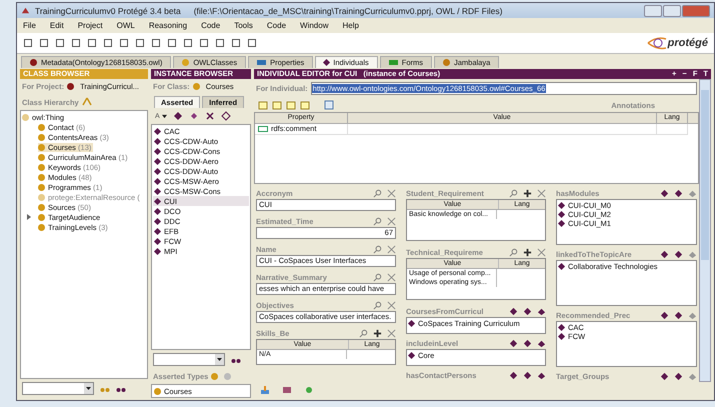 This screenshot has width=715, height=407. Describe the element at coordinates (57, 25) in the screenshot. I see `menu-item: Edit` at that location.